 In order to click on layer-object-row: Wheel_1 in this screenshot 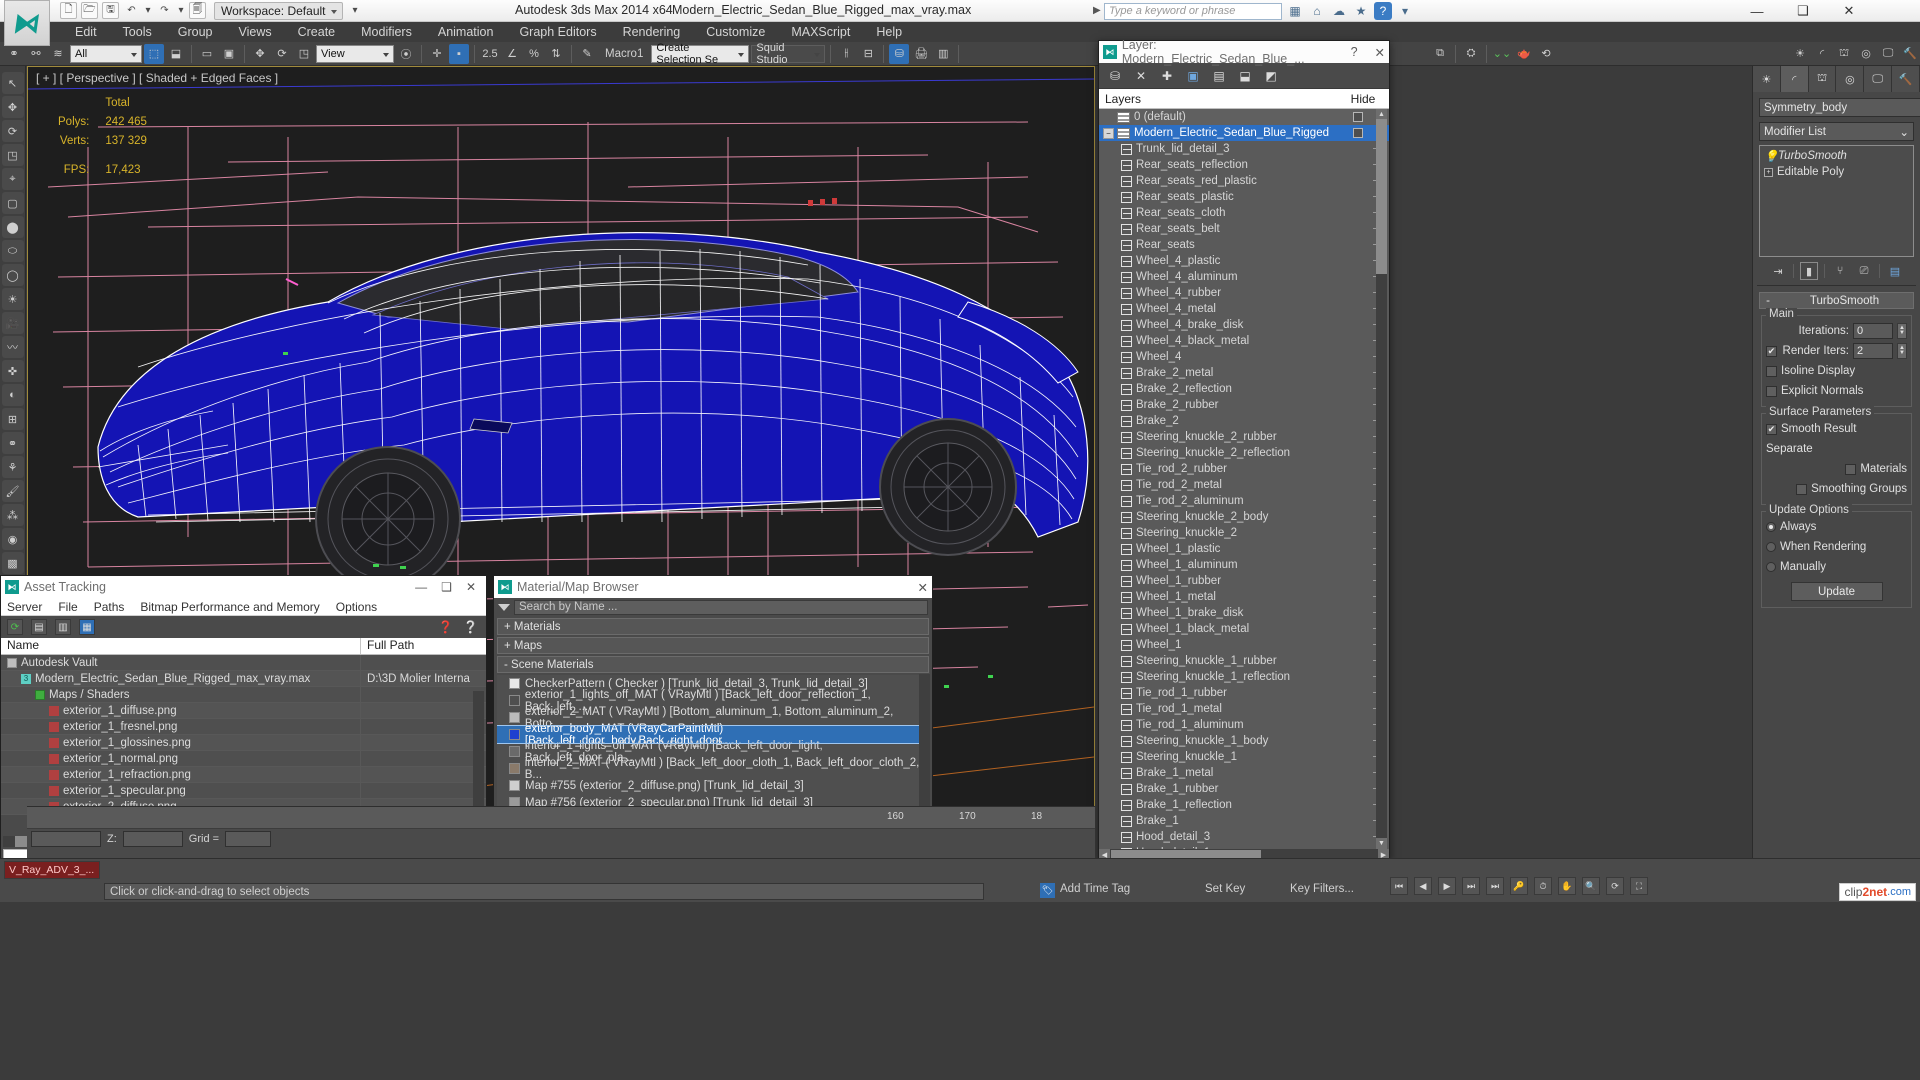, I will do `click(1244, 645)`.